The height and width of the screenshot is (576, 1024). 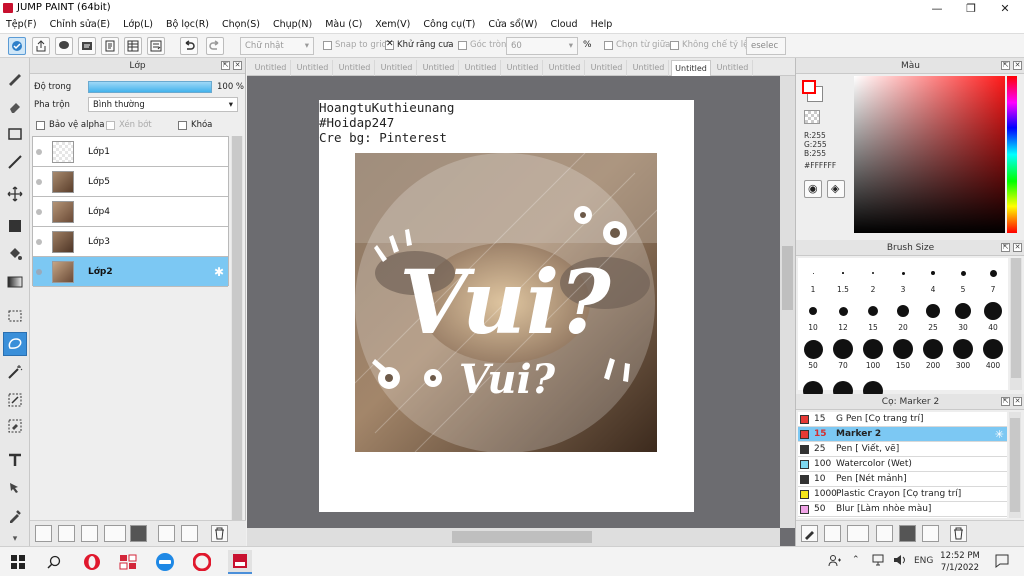 What do you see at coordinates (15, 134) in the screenshot?
I see `rectangle-tool` at bounding box center [15, 134].